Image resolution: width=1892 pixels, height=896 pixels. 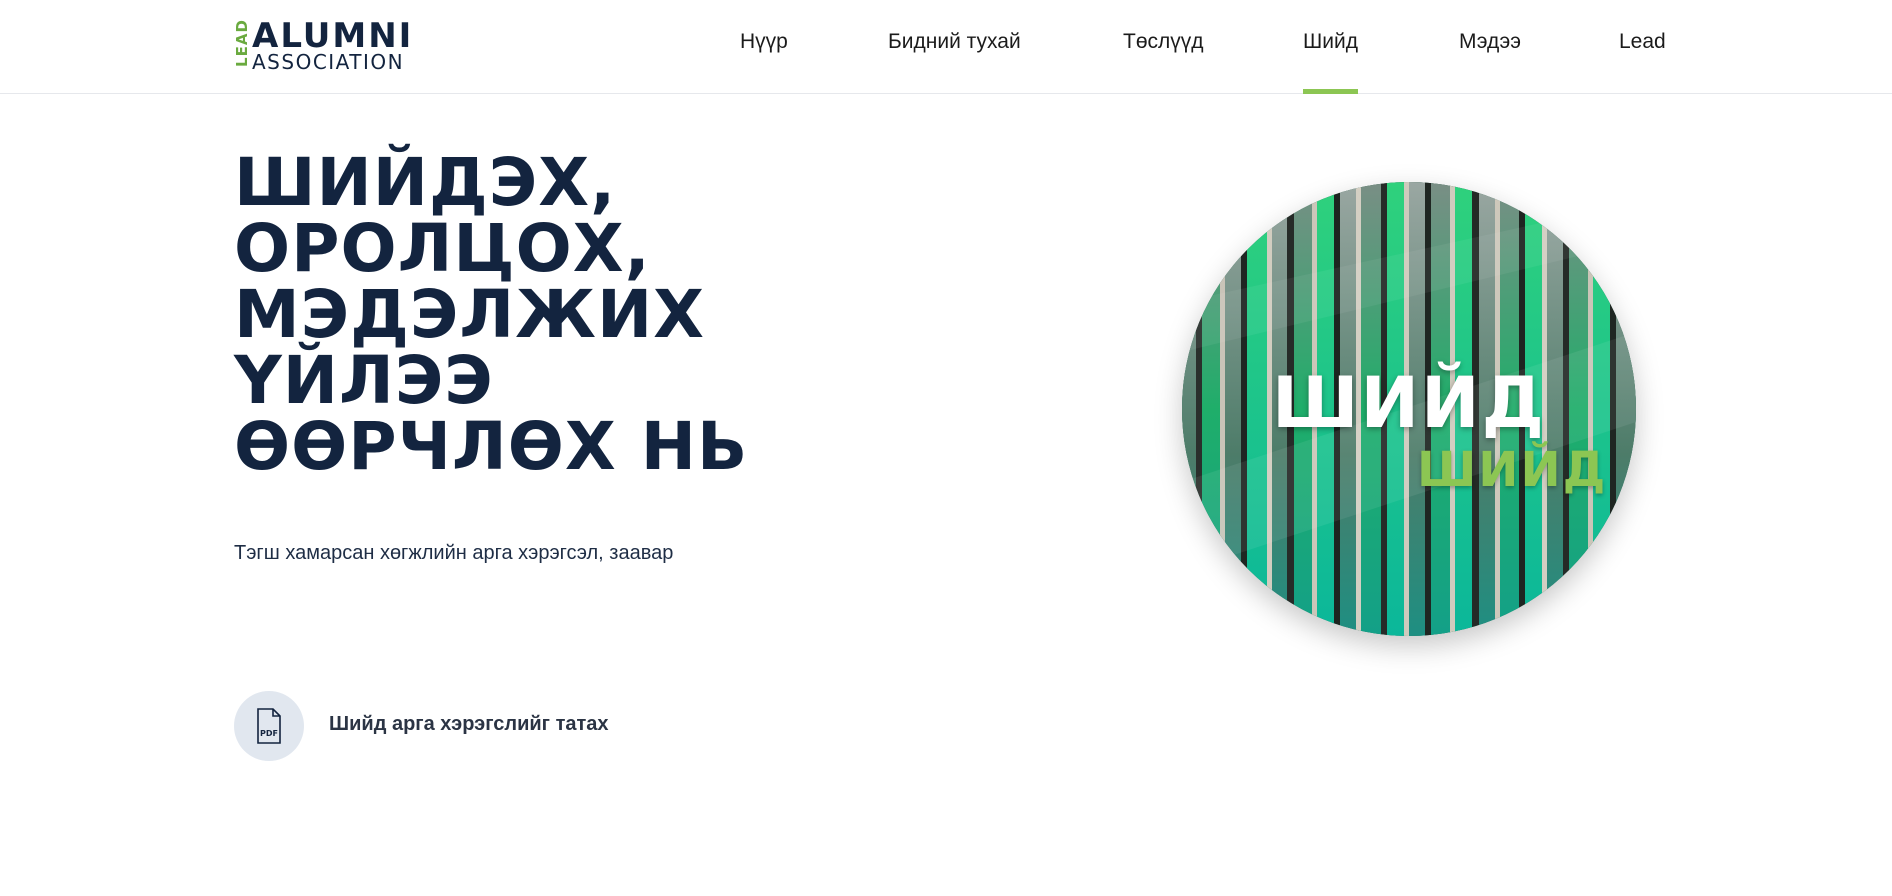 What do you see at coordinates (1330, 47) in the screenshot?
I see `nav-item-shiid: Шийд` at bounding box center [1330, 47].